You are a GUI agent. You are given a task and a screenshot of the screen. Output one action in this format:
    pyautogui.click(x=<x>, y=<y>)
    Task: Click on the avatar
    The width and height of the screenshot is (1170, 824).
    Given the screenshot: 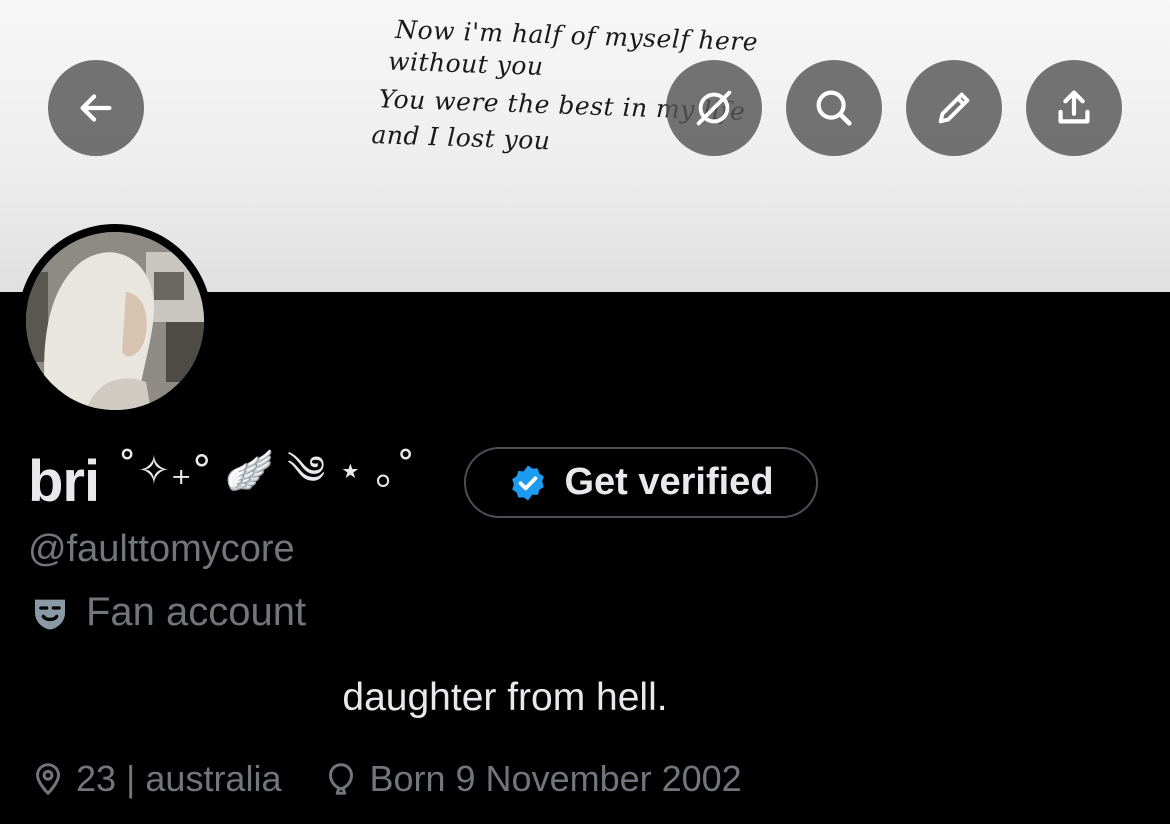 What is the action you would take?
    pyautogui.click(x=115, y=321)
    